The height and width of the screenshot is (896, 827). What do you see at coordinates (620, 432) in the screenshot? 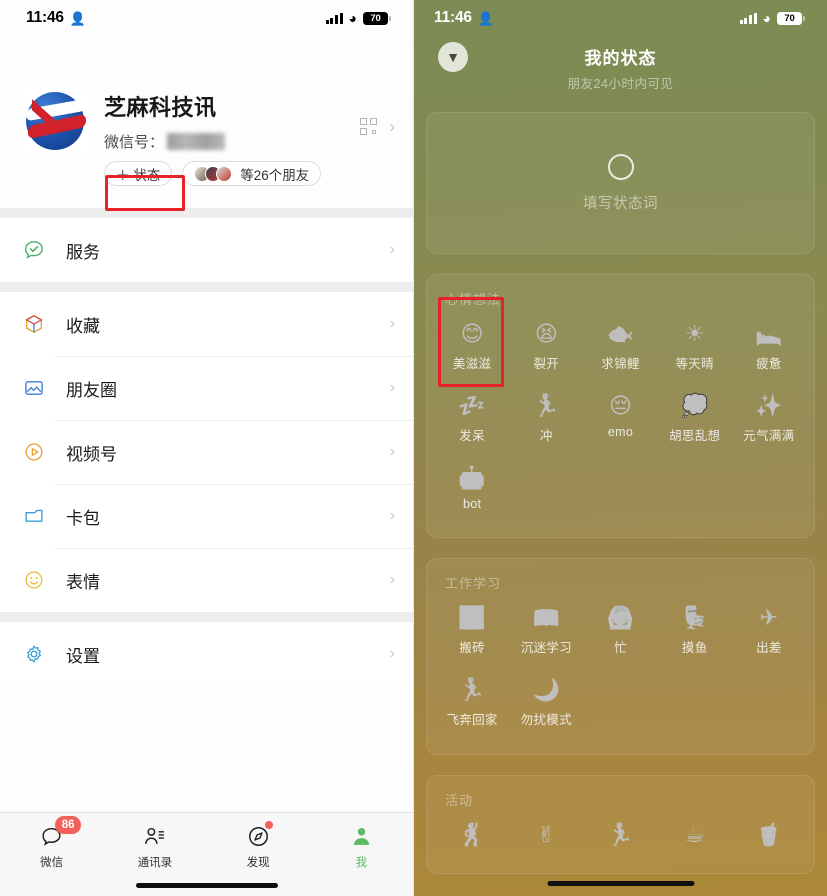
I see `status-option-label: emo` at bounding box center [620, 432].